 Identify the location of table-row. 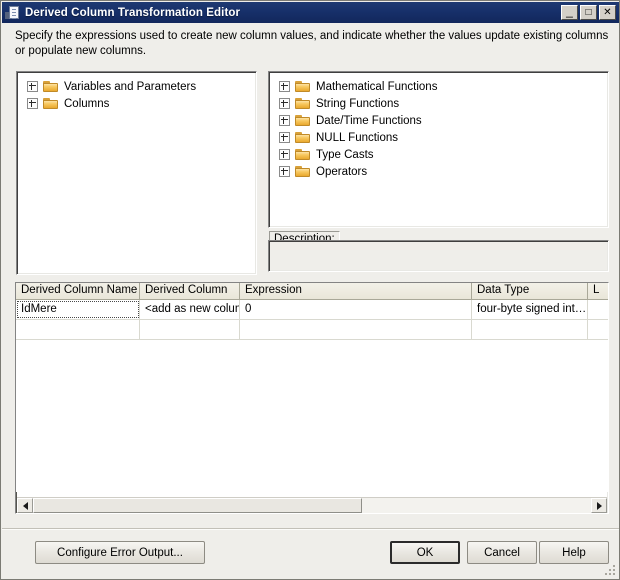
(312, 330).